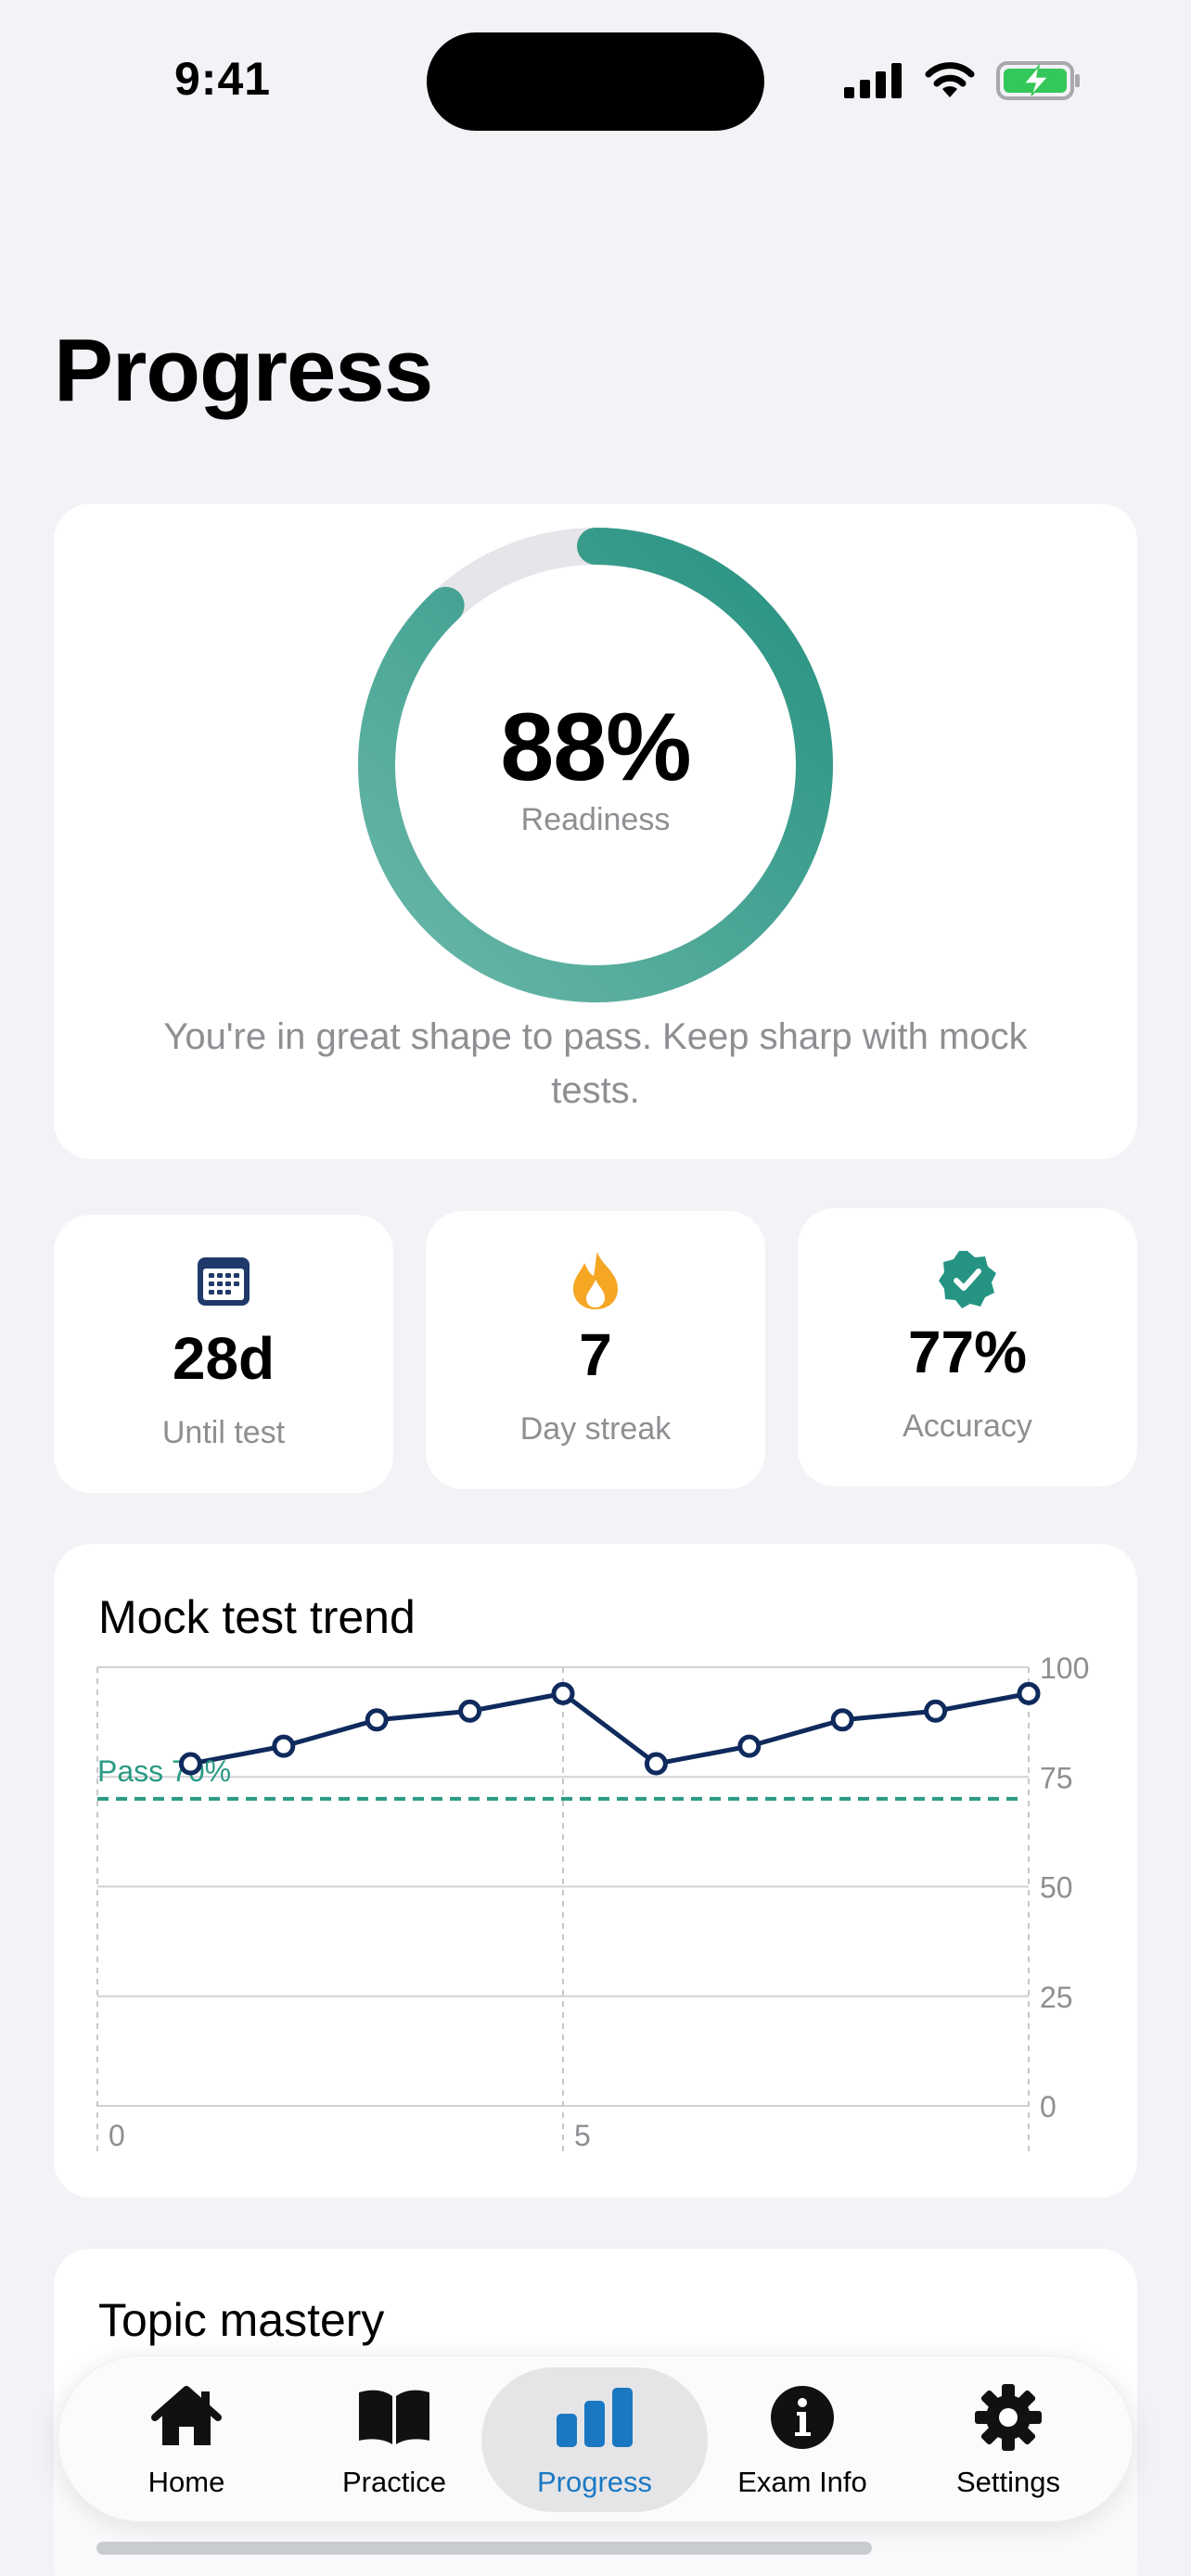 The image size is (1191, 2576). I want to click on pass-threshold-label: Pass 70%, so click(164, 1771).